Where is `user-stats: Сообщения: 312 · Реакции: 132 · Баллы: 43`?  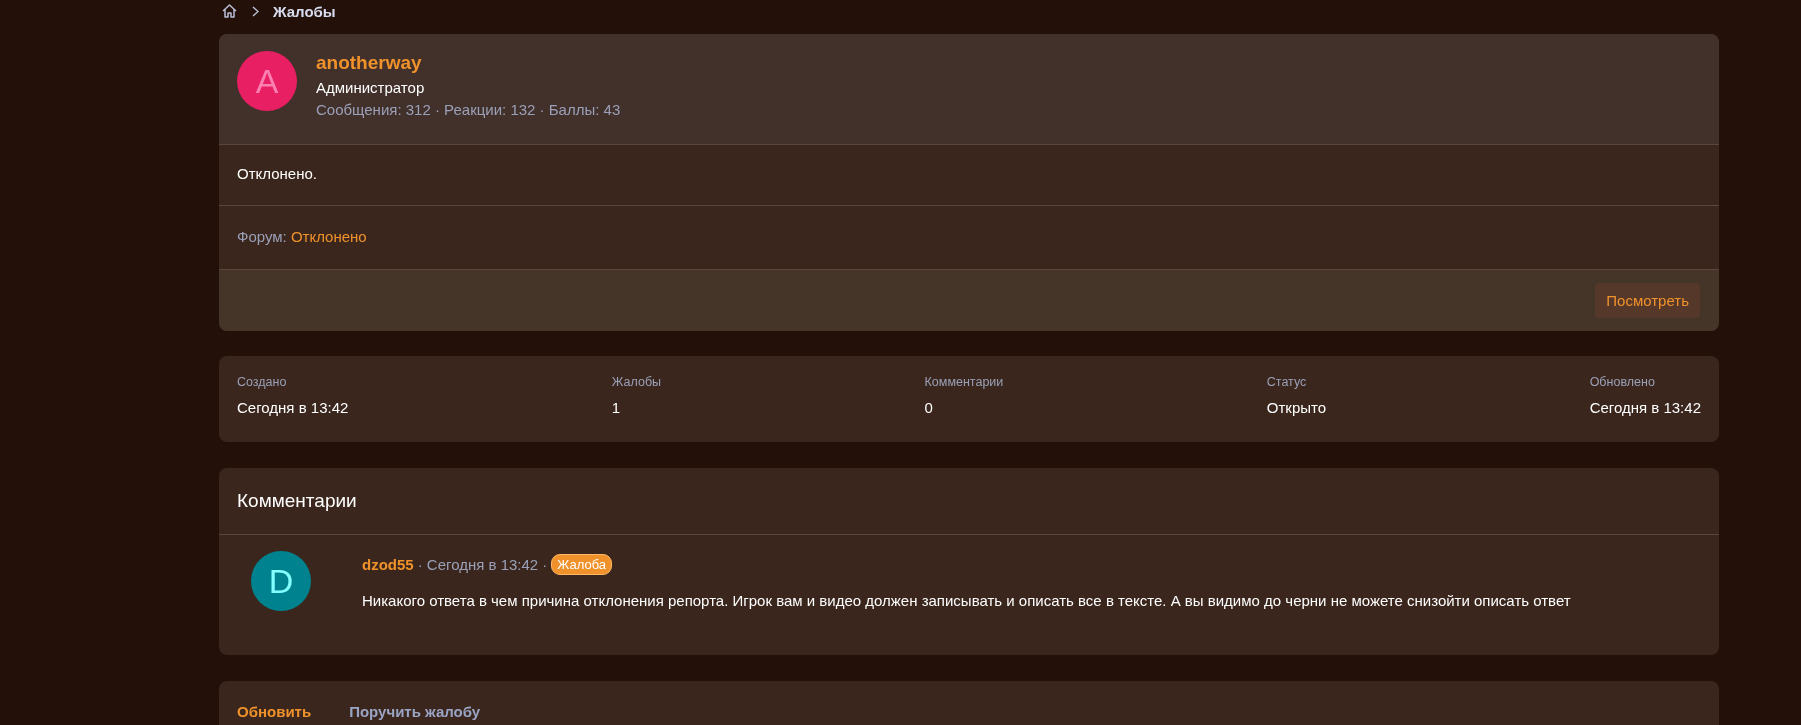 user-stats: Сообщения: 312 · Реакции: 132 · Баллы: 43 is located at coordinates (468, 109).